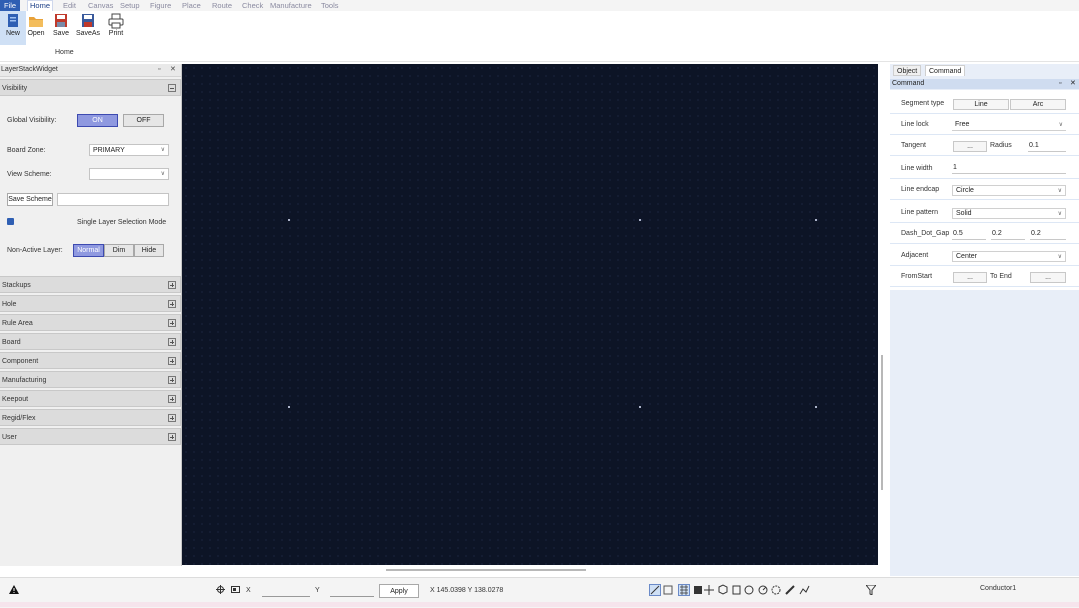 The width and height of the screenshot is (1079, 608). What do you see at coordinates (129, 174) in the screenshot?
I see `view-scheme-select: ∨` at bounding box center [129, 174].